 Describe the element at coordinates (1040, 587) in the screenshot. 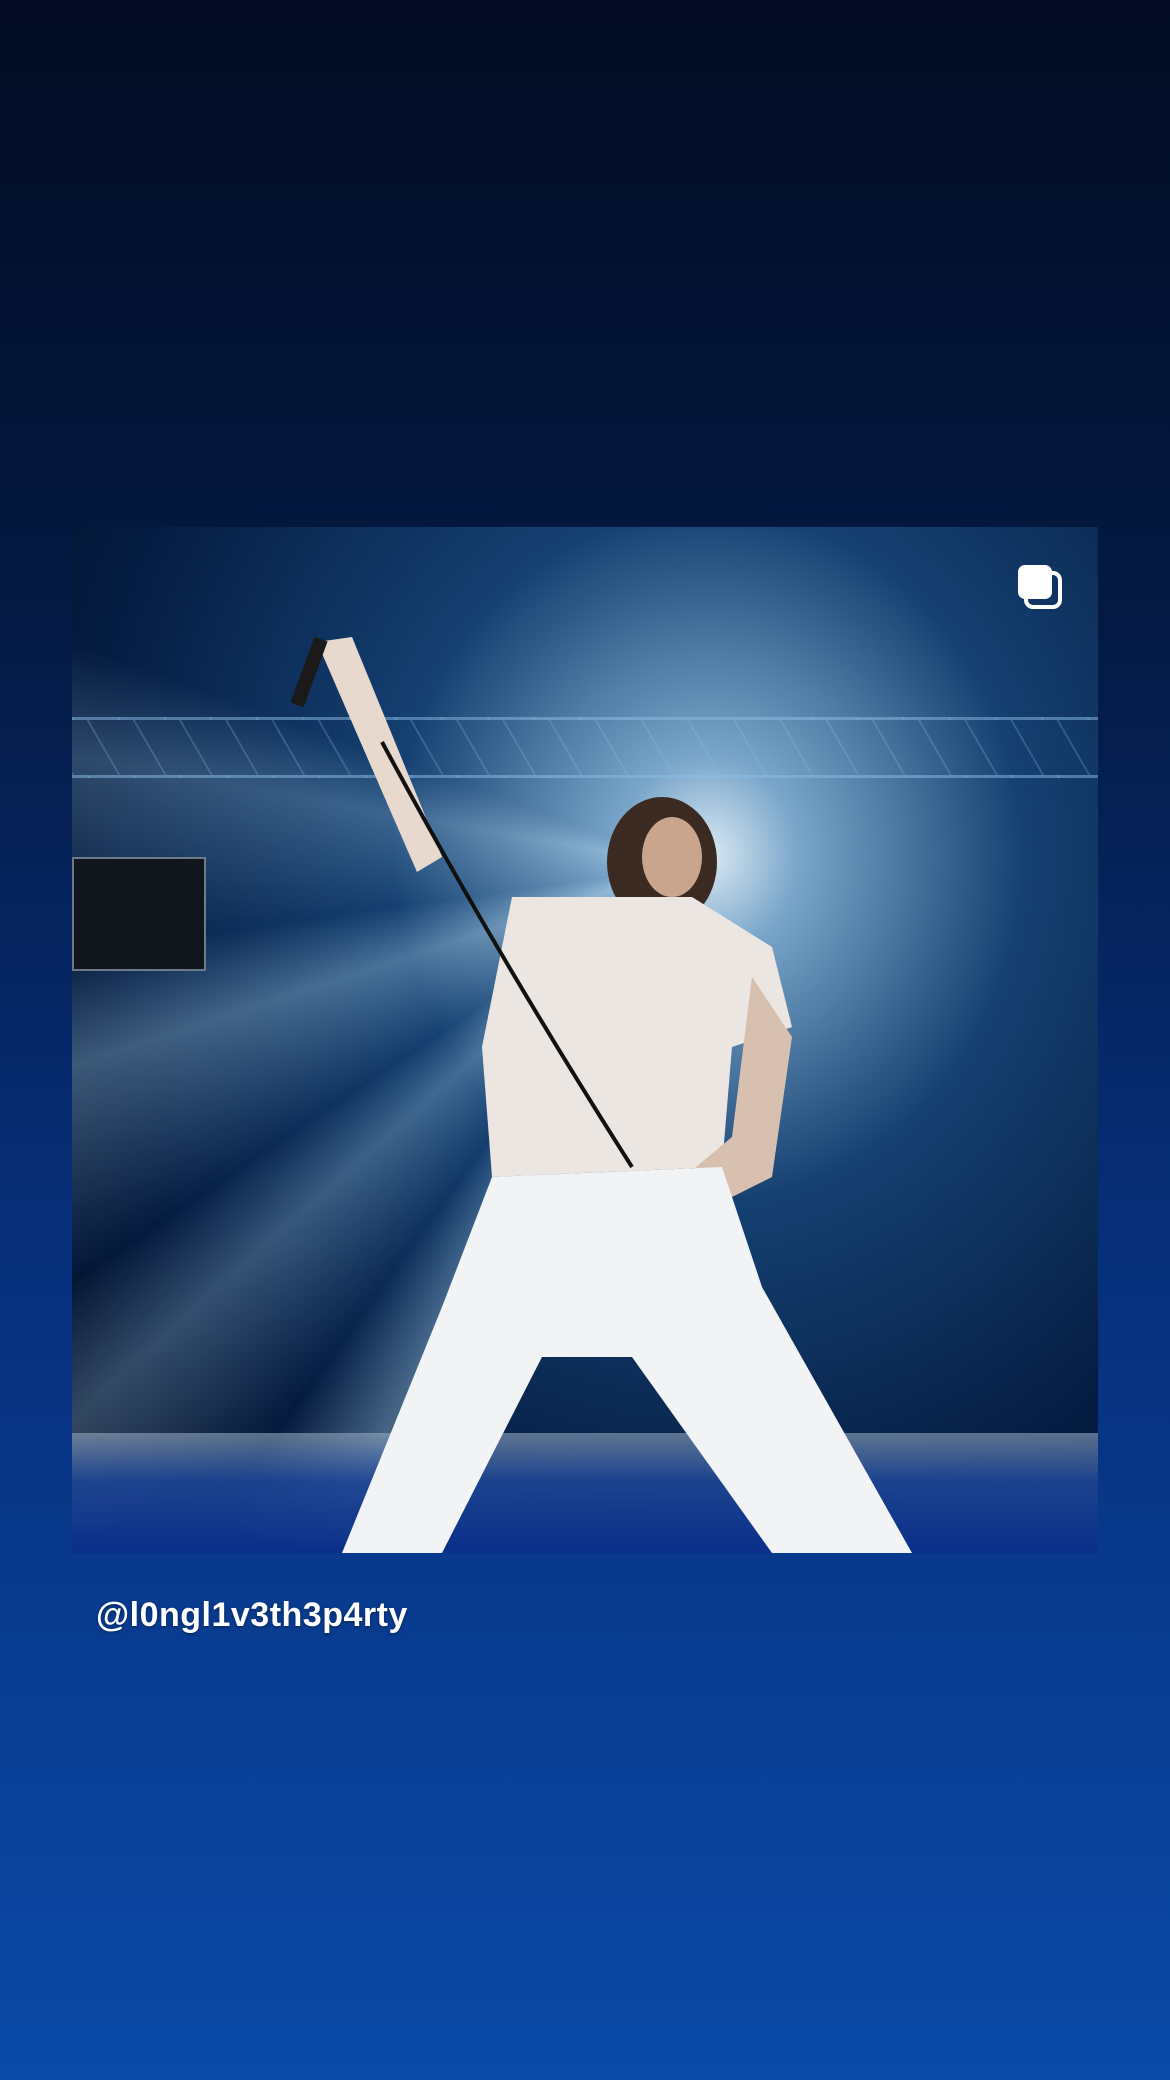

I see `multiple-photos-icon` at that location.